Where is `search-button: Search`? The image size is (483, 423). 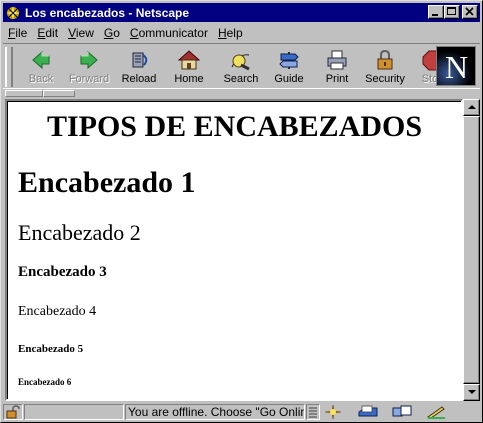 search-button: Search is located at coordinates (241, 67).